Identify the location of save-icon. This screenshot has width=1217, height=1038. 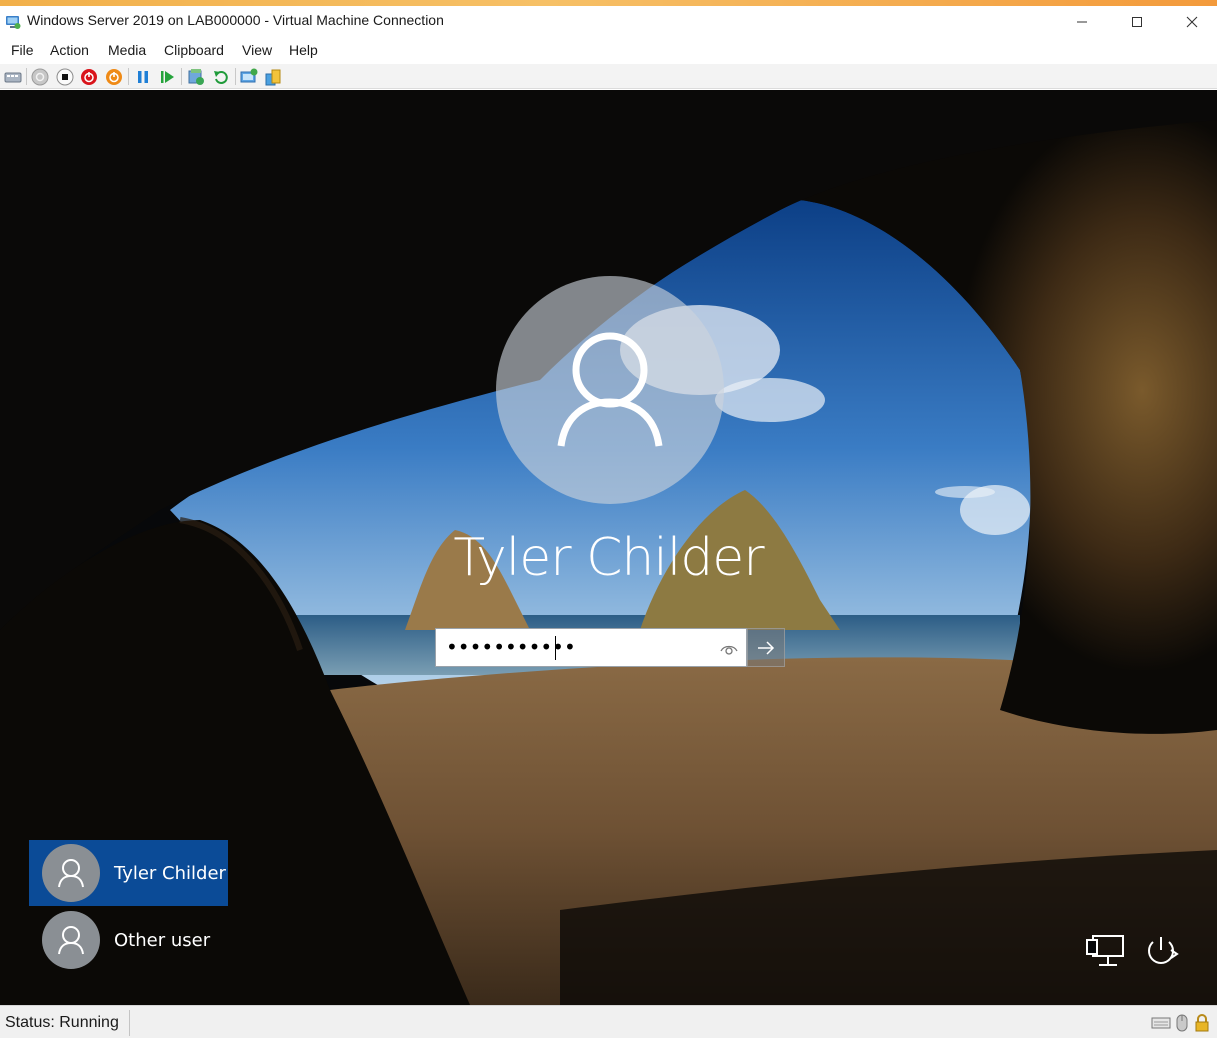
(114, 77).